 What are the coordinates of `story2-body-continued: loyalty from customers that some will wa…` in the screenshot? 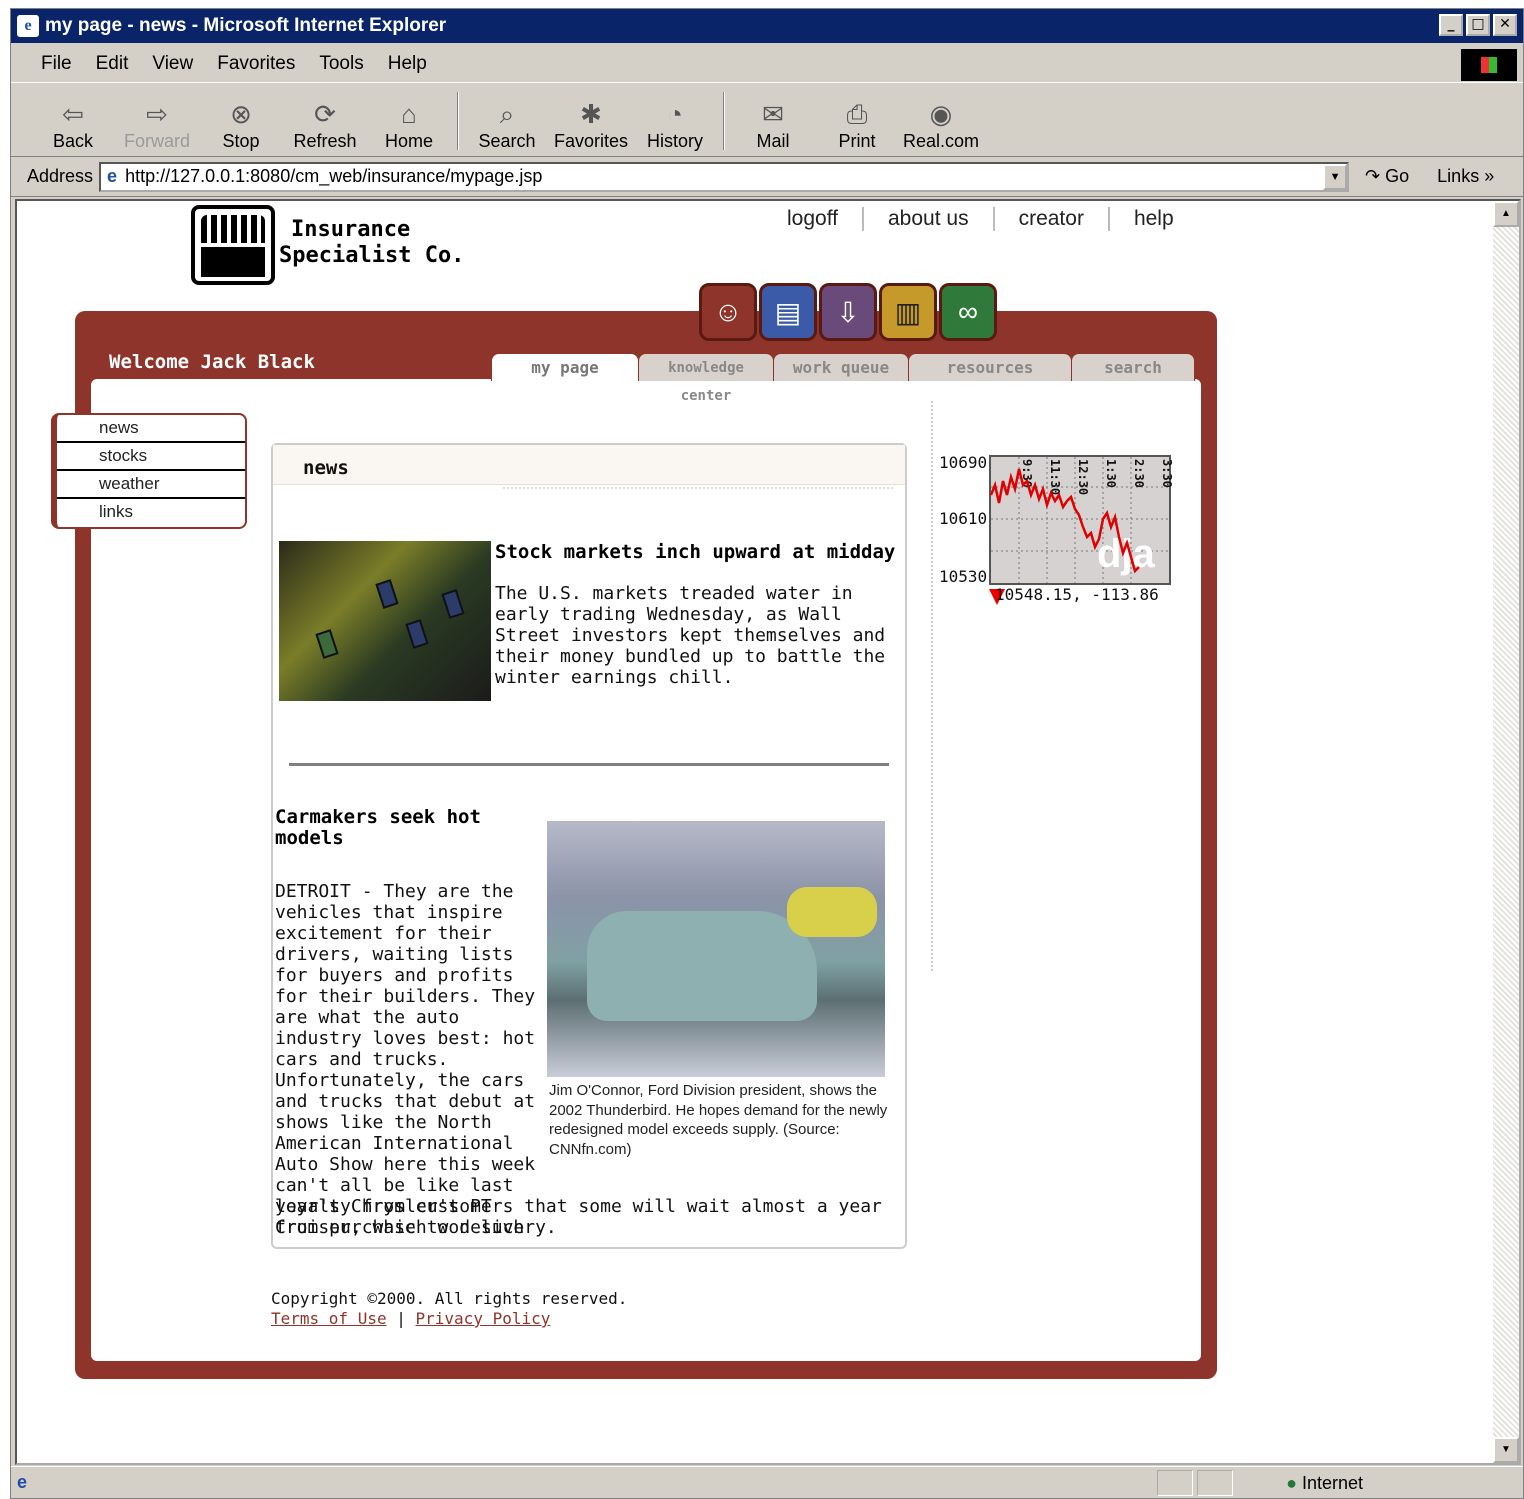 It's located at (578, 1217).